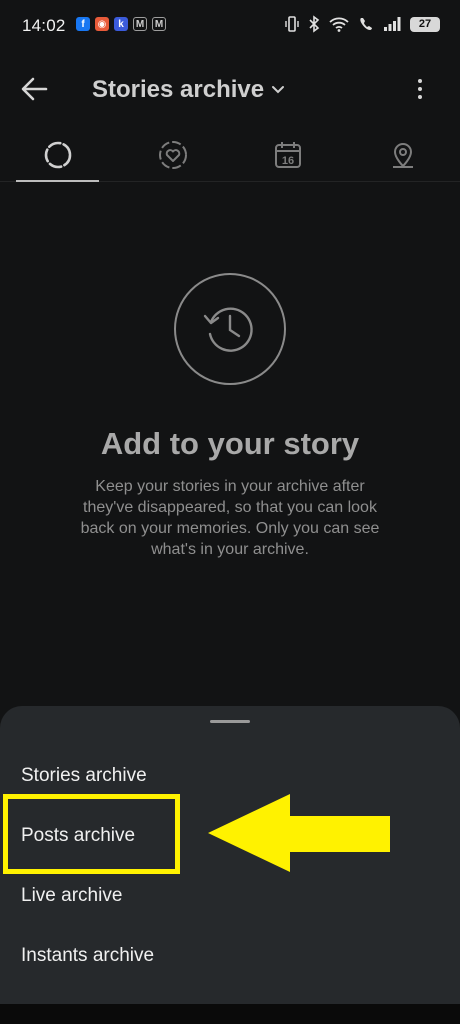 This screenshot has height=1024, width=460. I want to click on system-nav-bar, so click(230, 1014).